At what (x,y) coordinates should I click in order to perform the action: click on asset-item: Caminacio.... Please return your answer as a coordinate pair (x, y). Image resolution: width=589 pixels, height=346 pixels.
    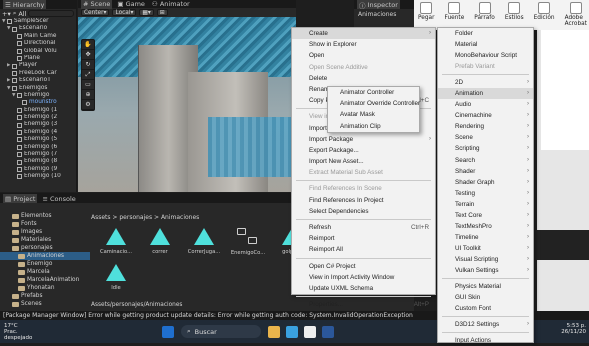
    Looking at the image, I should click on (116, 242).